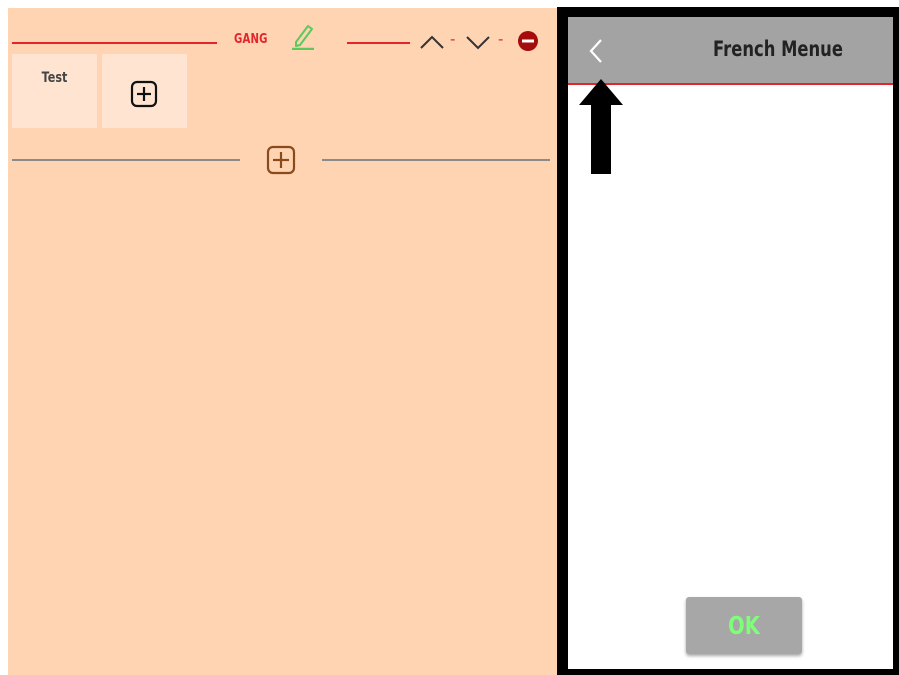  I want to click on ok-button: OK, so click(744, 625).